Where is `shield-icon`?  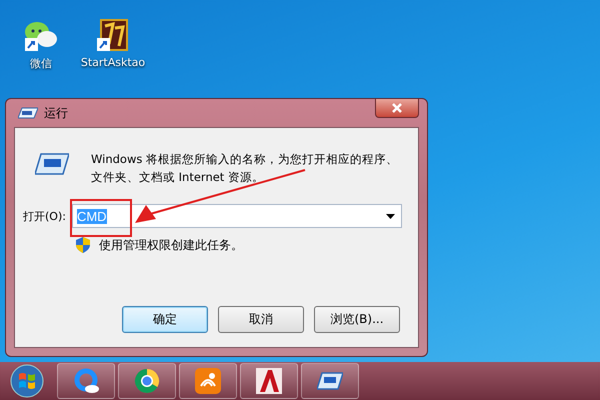
shield-icon is located at coordinates (83, 245).